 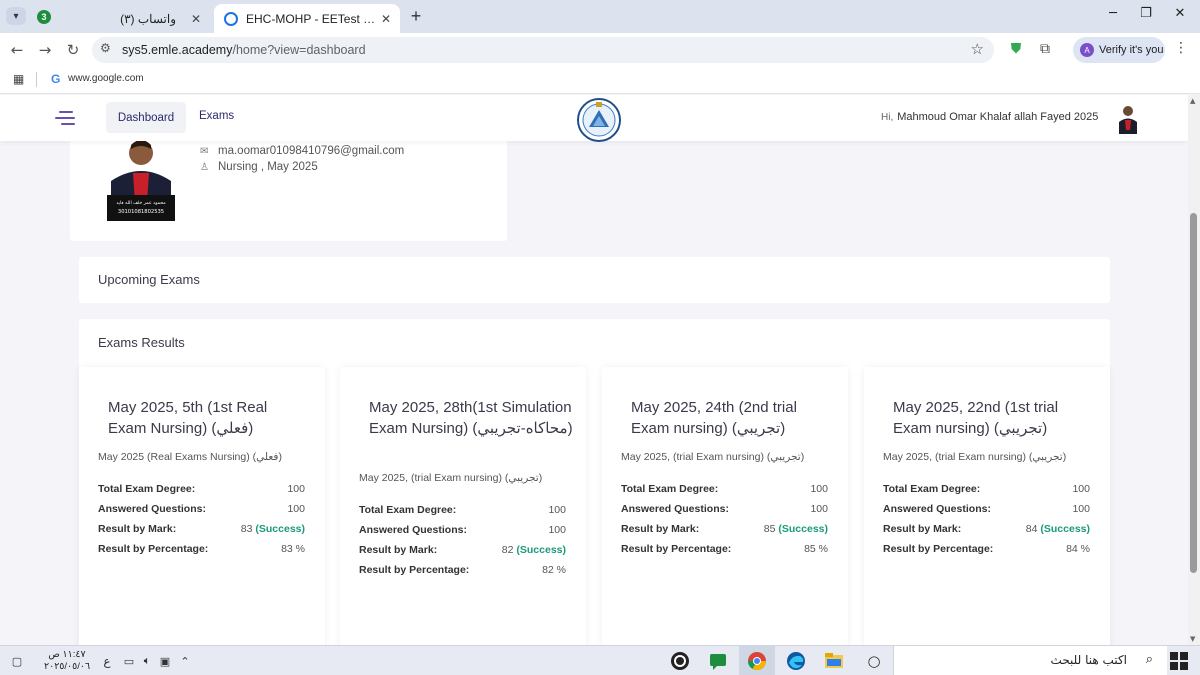 What do you see at coordinates (147, 660) in the screenshot?
I see `volume-icon: 🔈︎` at bounding box center [147, 660].